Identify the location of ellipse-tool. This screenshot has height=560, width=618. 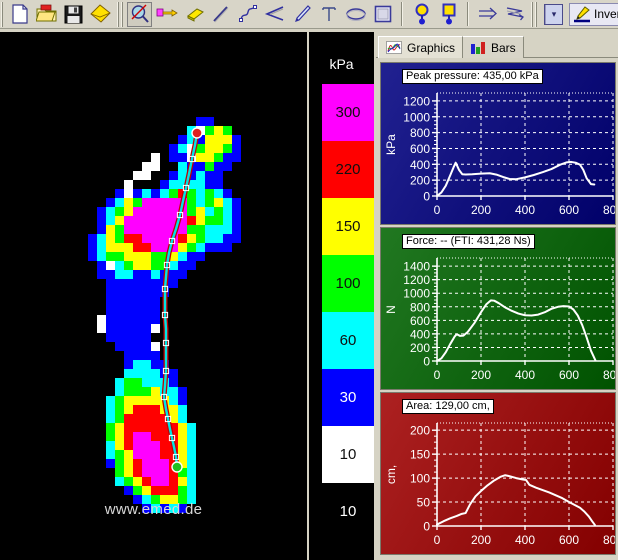
(355, 14).